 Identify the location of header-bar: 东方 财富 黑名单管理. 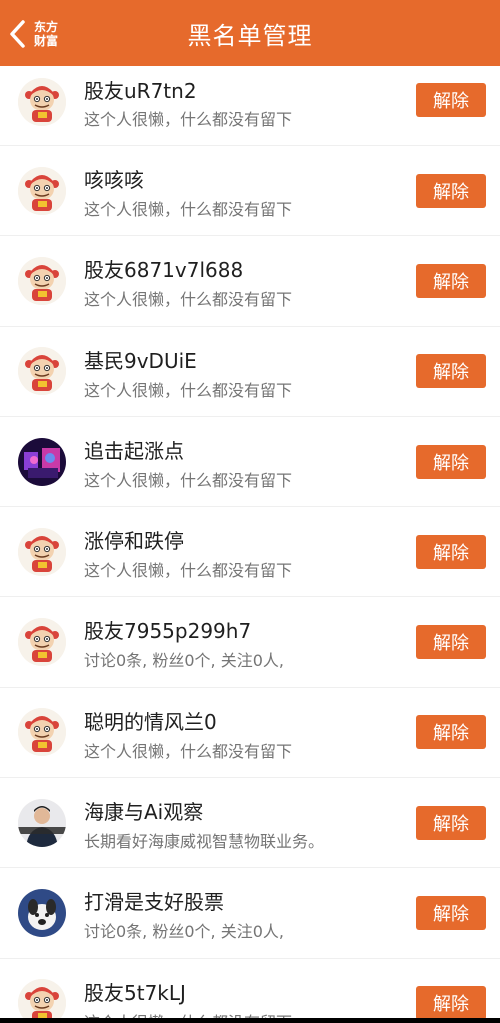
(250, 33).